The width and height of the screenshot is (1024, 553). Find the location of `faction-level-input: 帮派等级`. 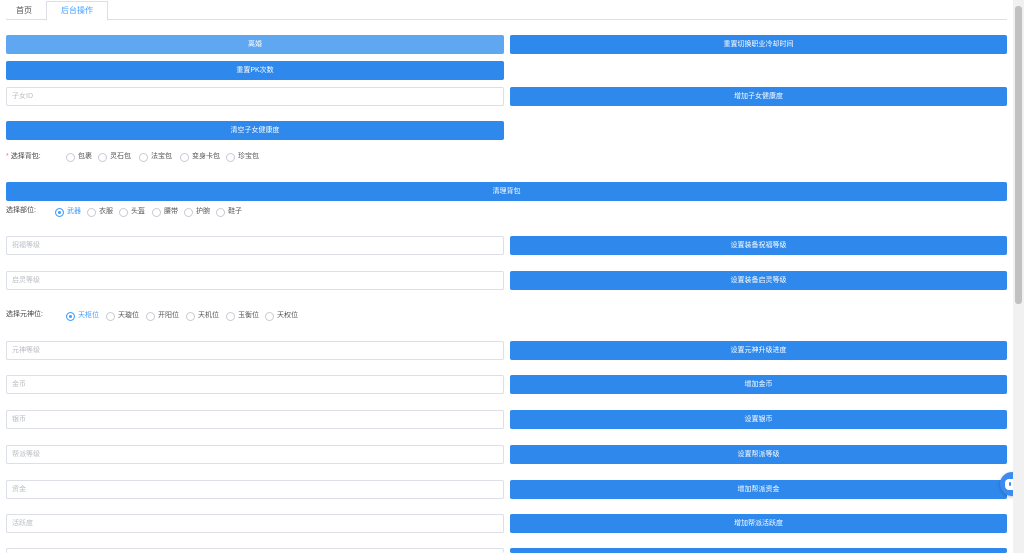

faction-level-input: 帮派等级 is located at coordinates (255, 454).